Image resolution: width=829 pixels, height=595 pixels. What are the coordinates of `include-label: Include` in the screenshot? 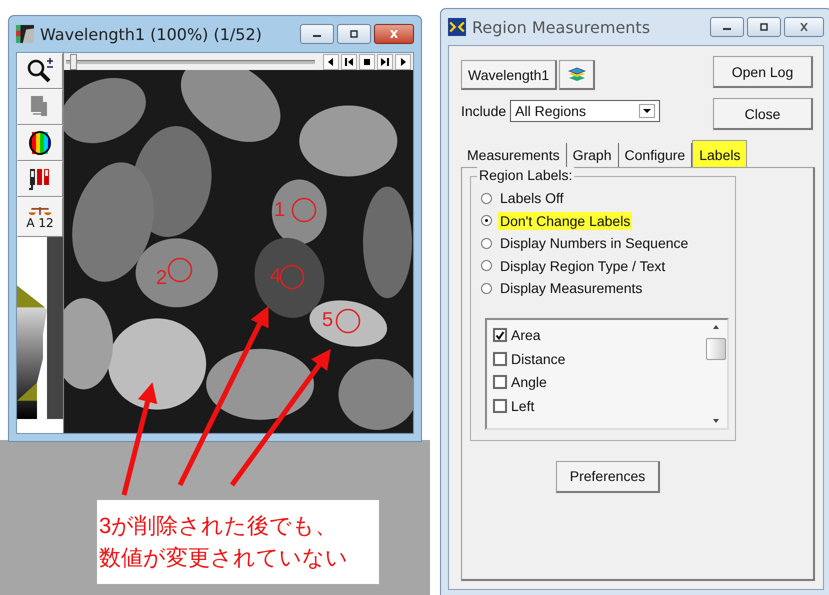 It's located at (483, 111).